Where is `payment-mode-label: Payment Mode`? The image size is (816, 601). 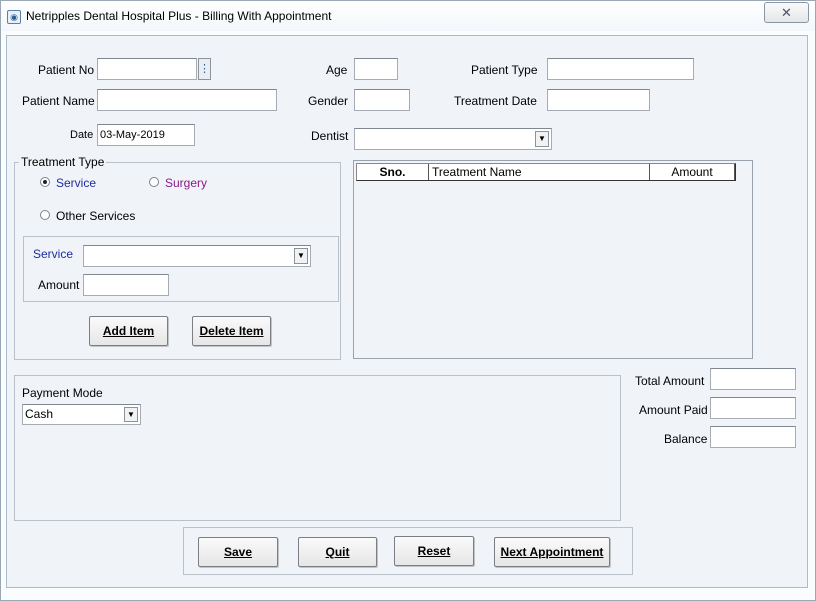
payment-mode-label: Payment Mode is located at coordinates (62, 393).